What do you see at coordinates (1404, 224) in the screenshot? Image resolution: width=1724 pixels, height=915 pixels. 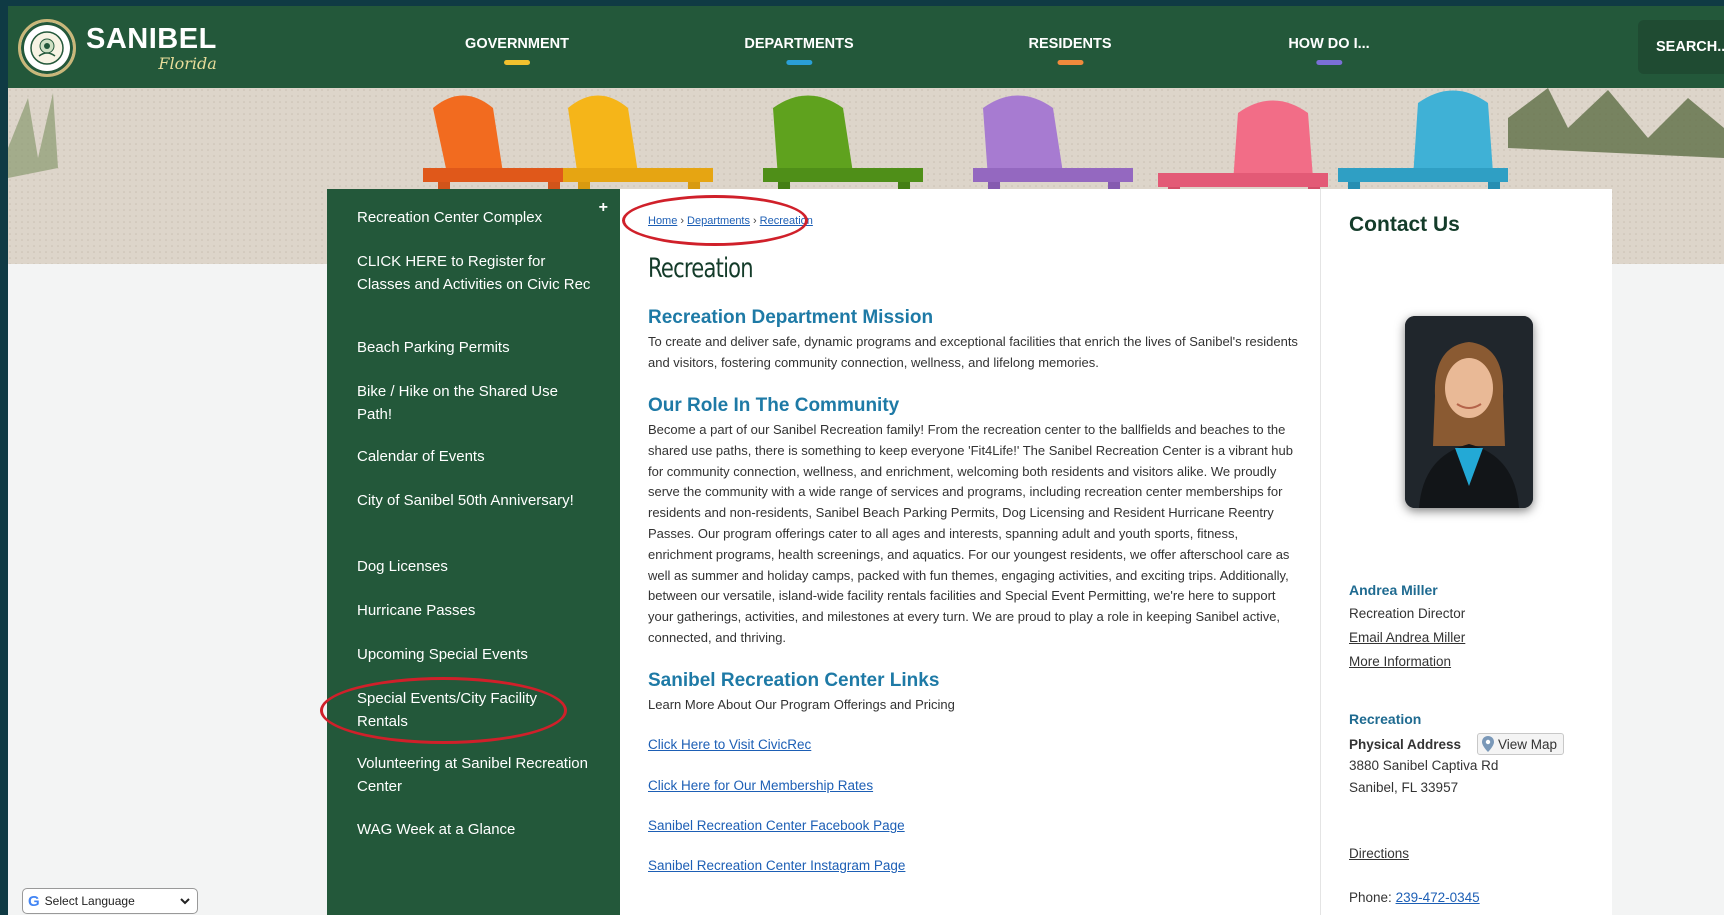 I see `contact-title: Contact Us` at bounding box center [1404, 224].